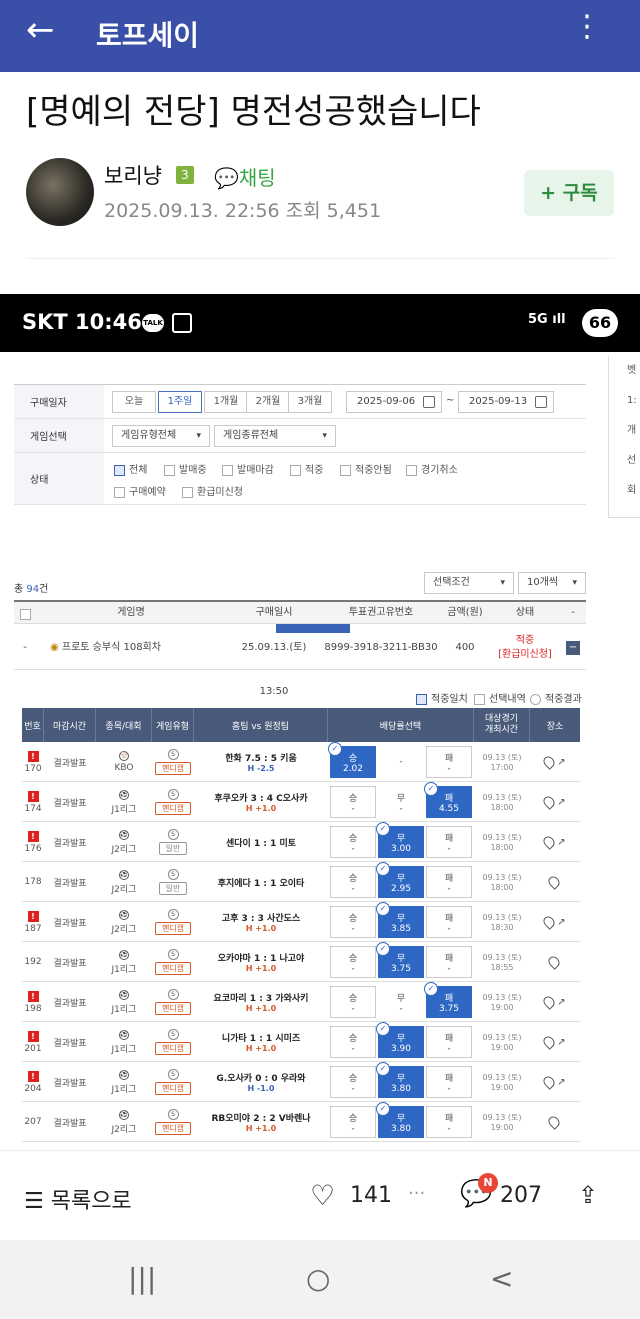  I want to click on author-name: 보리냥, so click(133, 175).